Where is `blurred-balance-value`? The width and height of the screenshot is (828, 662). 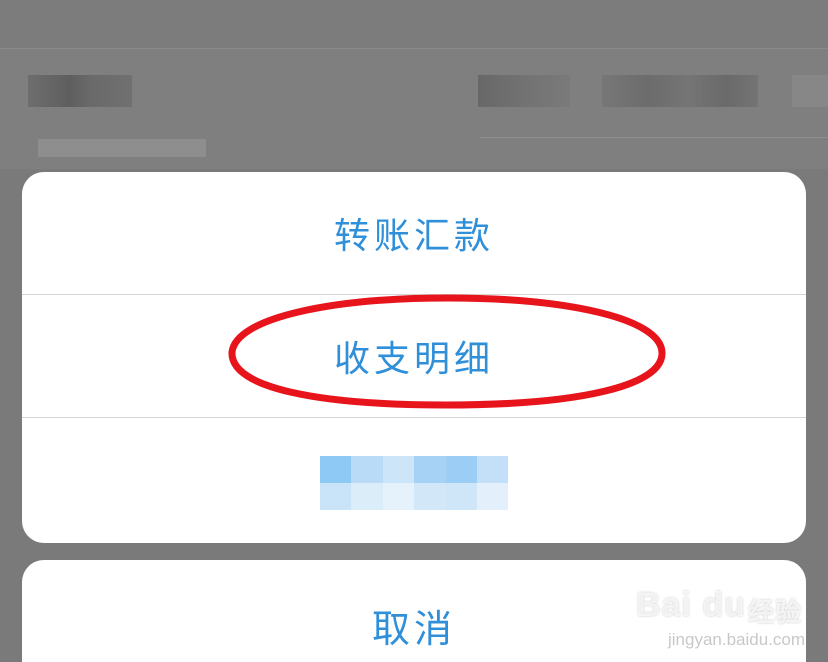
blurred-balance-value is located at coordinates (680, 91).